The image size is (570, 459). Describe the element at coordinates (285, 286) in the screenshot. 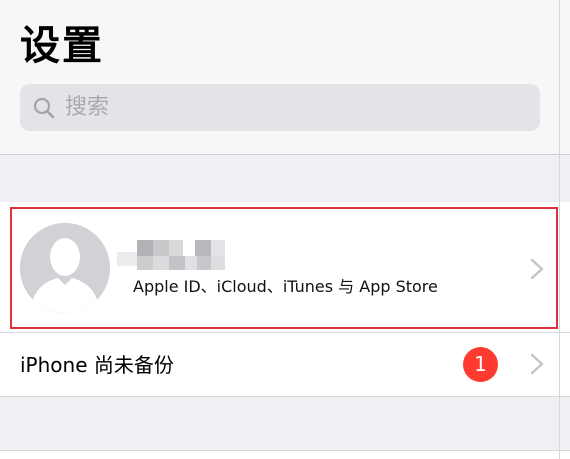

I see `apple-id-subtitle: Apple ID、iCloud、iTunes 与 App Store` at that location.